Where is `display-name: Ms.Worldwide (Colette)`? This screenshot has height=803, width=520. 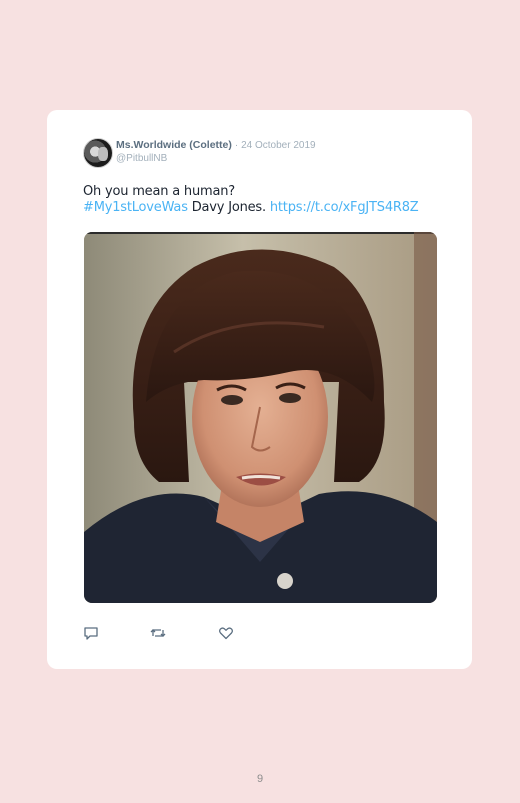
display-name: Ms.Worldwide (Colette) is located at coordinates (174, 145).